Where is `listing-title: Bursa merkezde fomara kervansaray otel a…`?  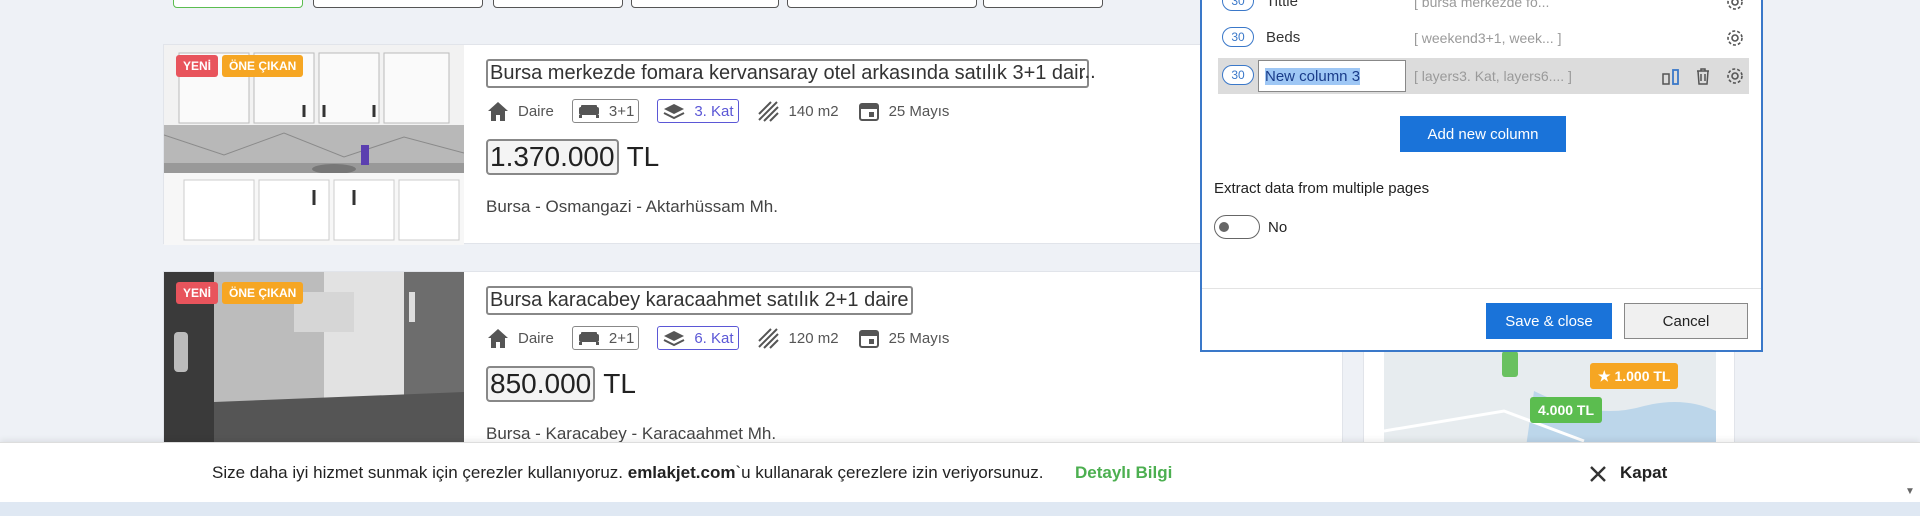
listing-title: Bursa merkezde fomara kervansaray otel a… is located at coordinates (788, 73).